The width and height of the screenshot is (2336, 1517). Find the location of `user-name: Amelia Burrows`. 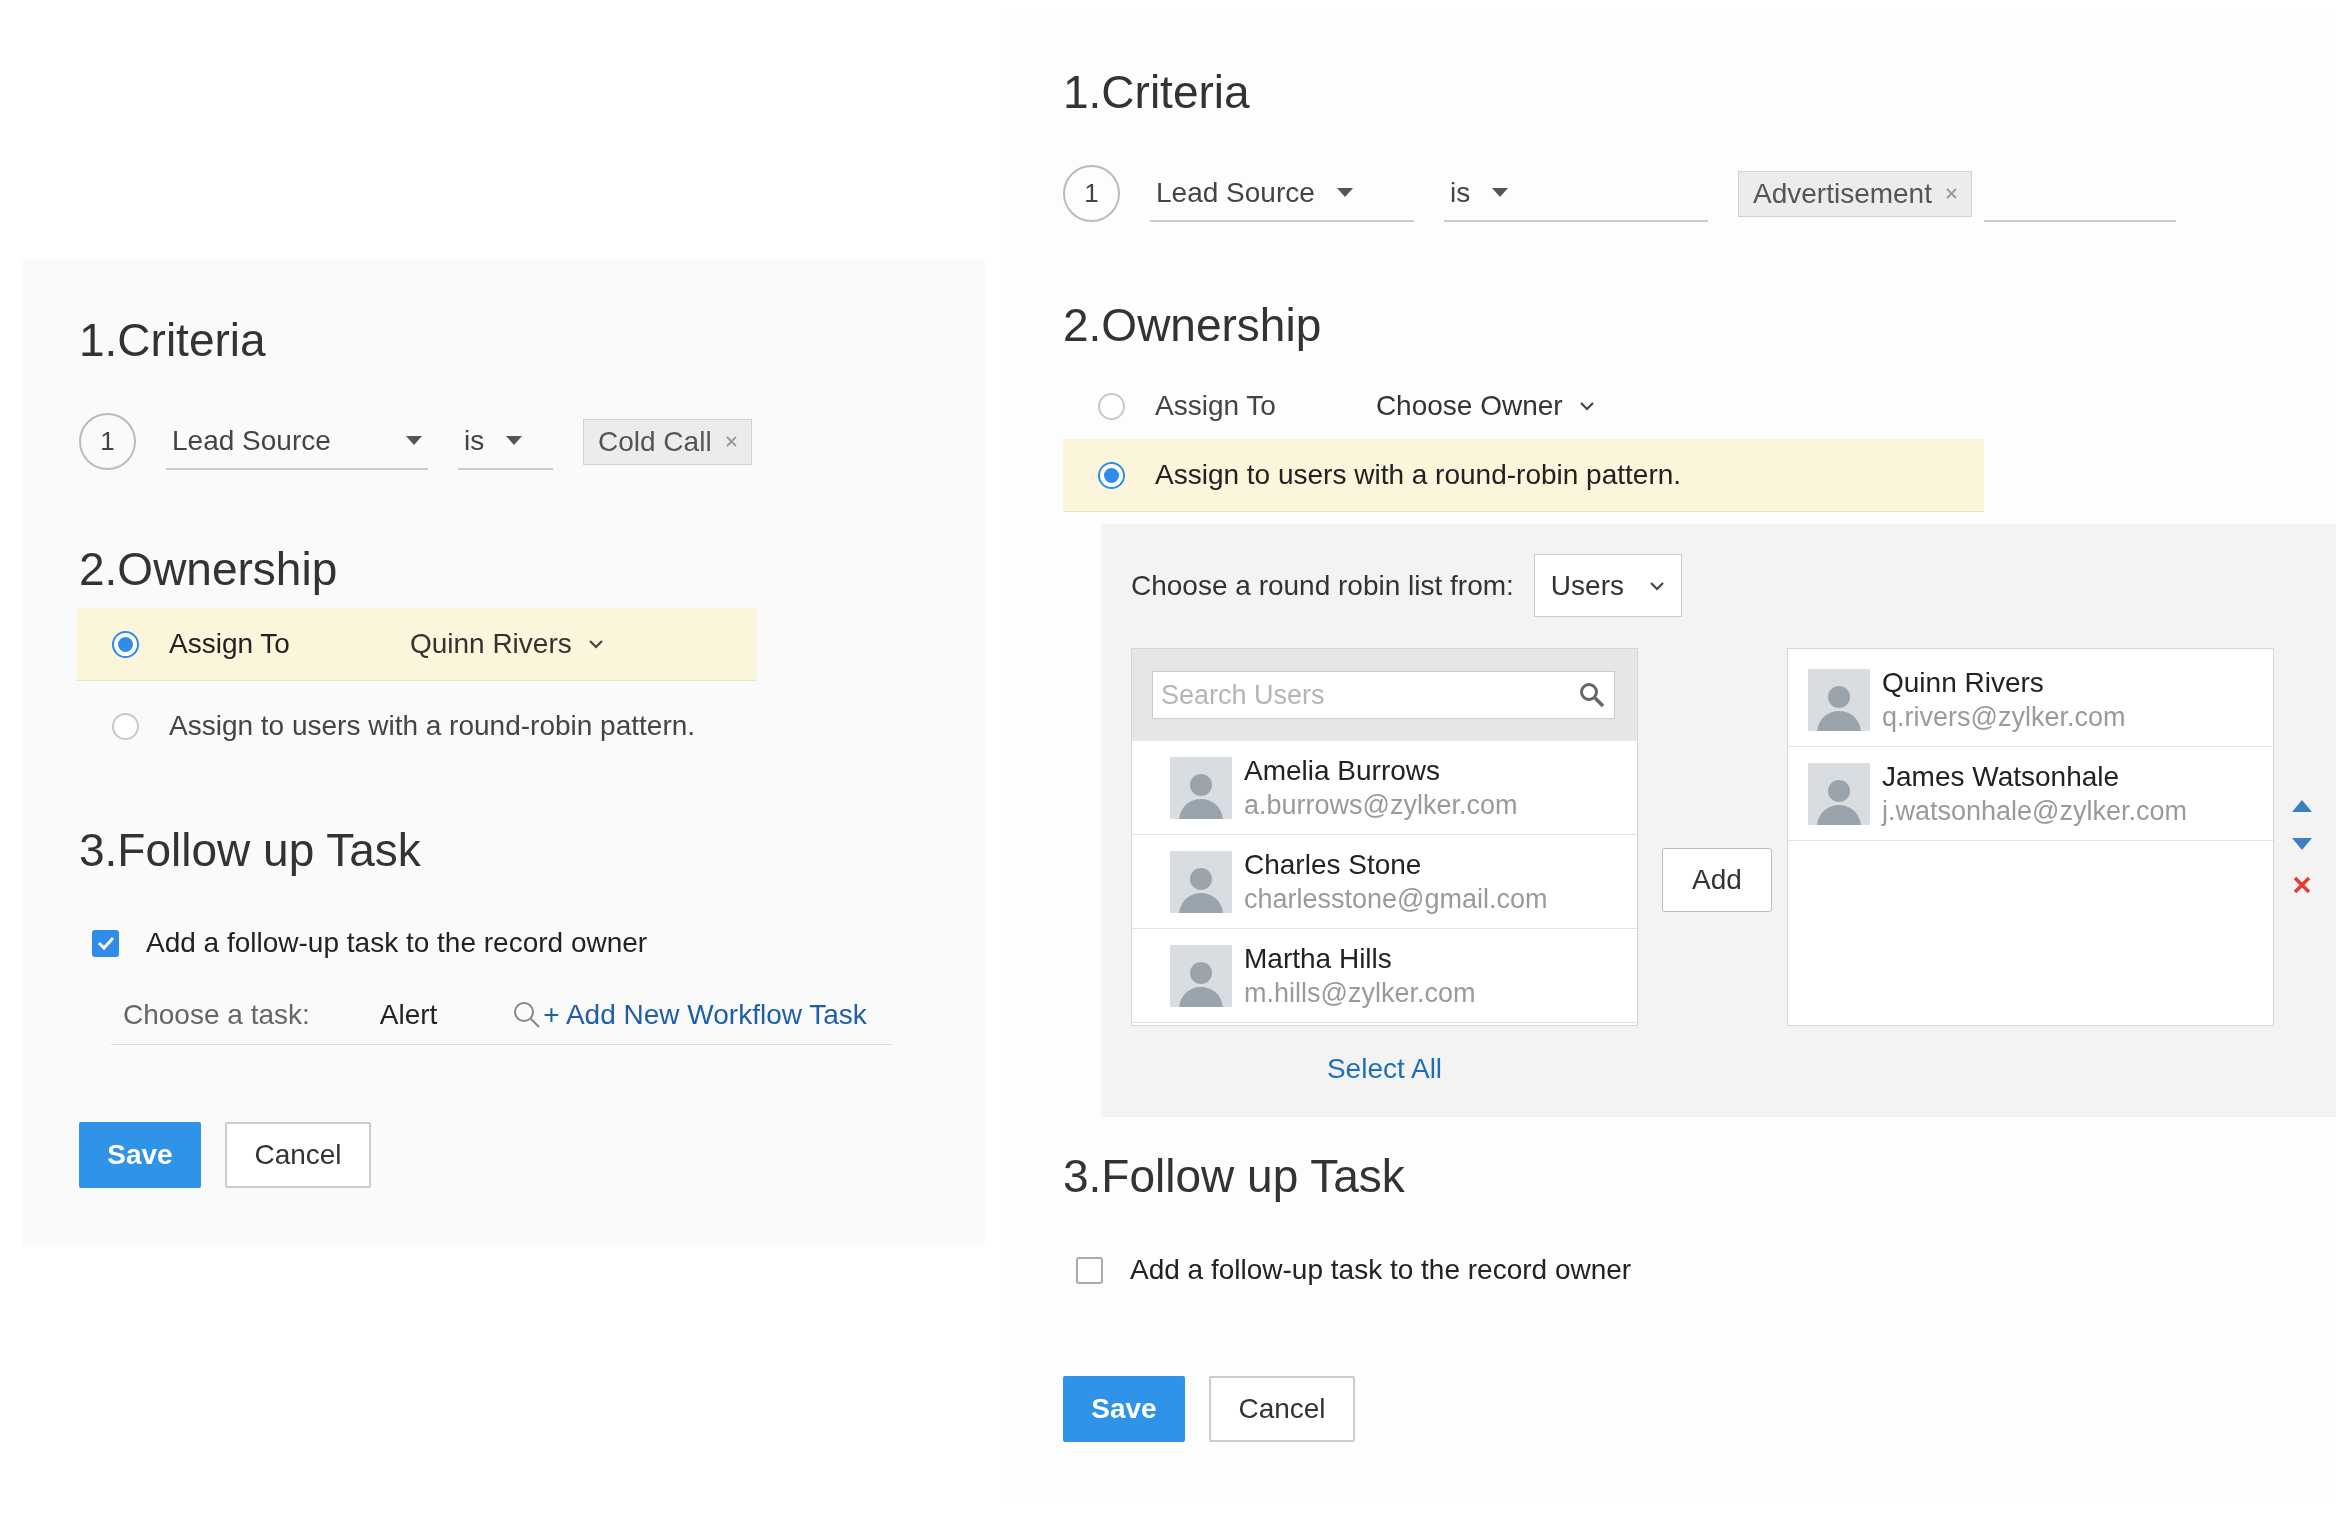

user-name: Amelia Burrows is located at coordinates (1343, 770).